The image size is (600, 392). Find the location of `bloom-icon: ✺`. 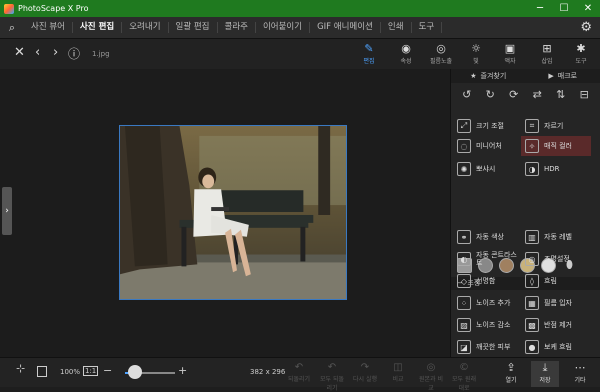

bloom-icon: ✺ is located at coordinates (464, 169).